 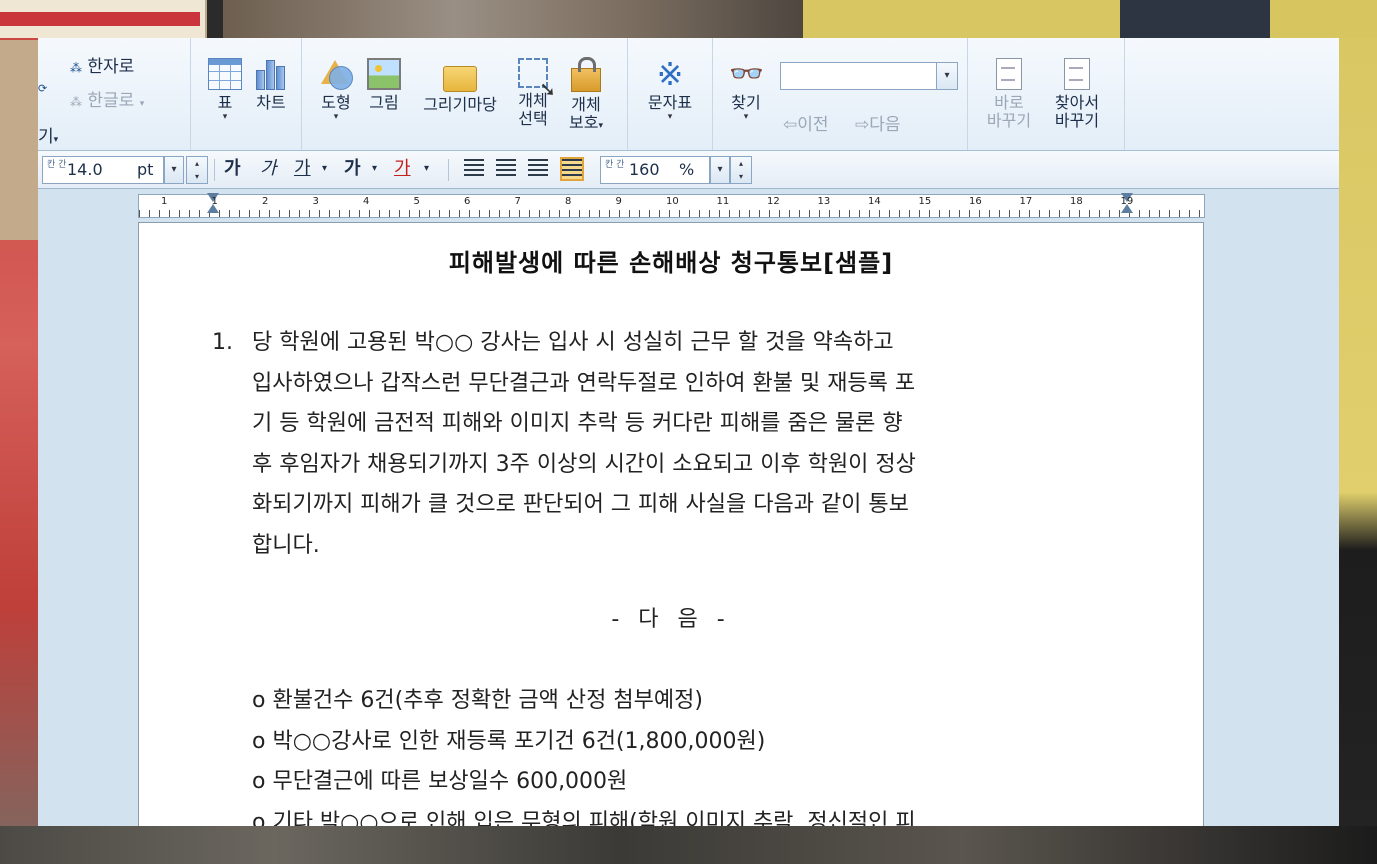 What do you see at coordinates (862, 125) in the screenshot?
I see `arrow-right-icon: ⇨` at bounding box center [862, 125].